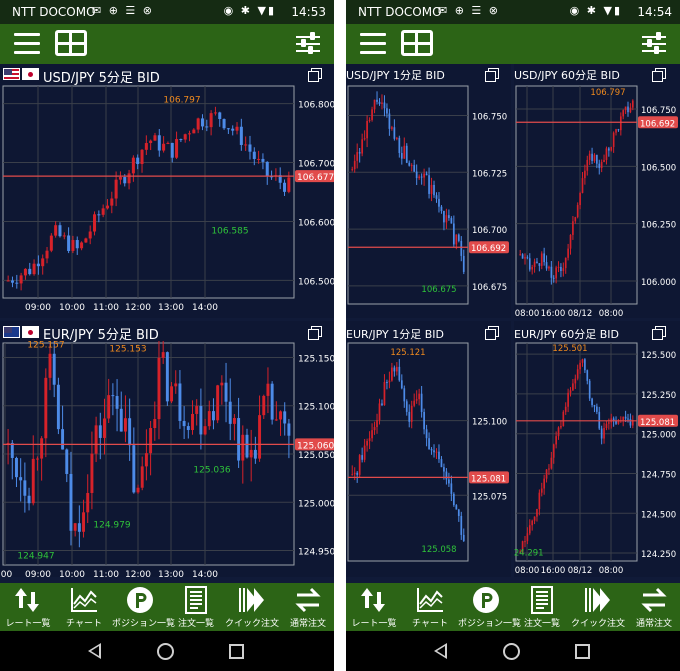 This screenshot has width=680, height=671. Describe the element at coordinates (316, 165) in the screenshot. I see `y-tick-label: 106.700` at that location.